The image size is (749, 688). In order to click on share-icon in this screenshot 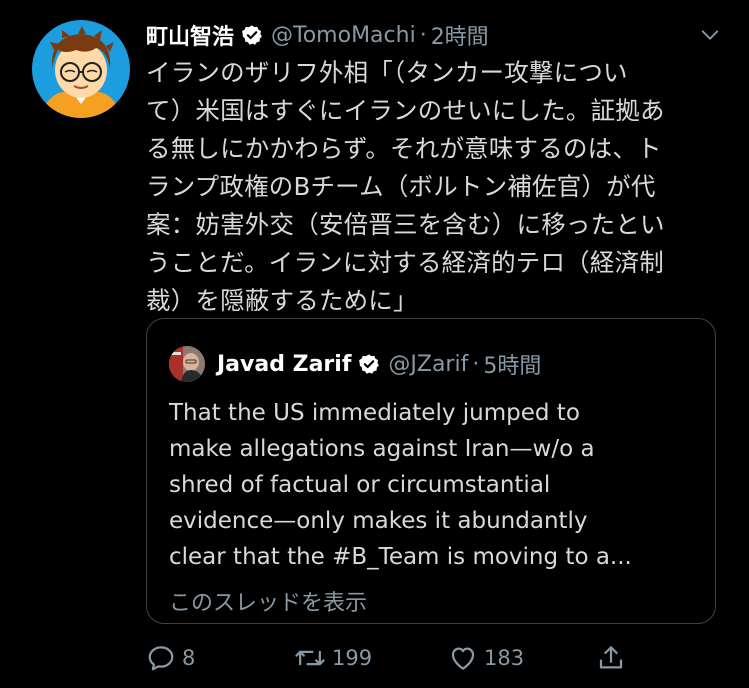, I will do `click(611, 657)`.